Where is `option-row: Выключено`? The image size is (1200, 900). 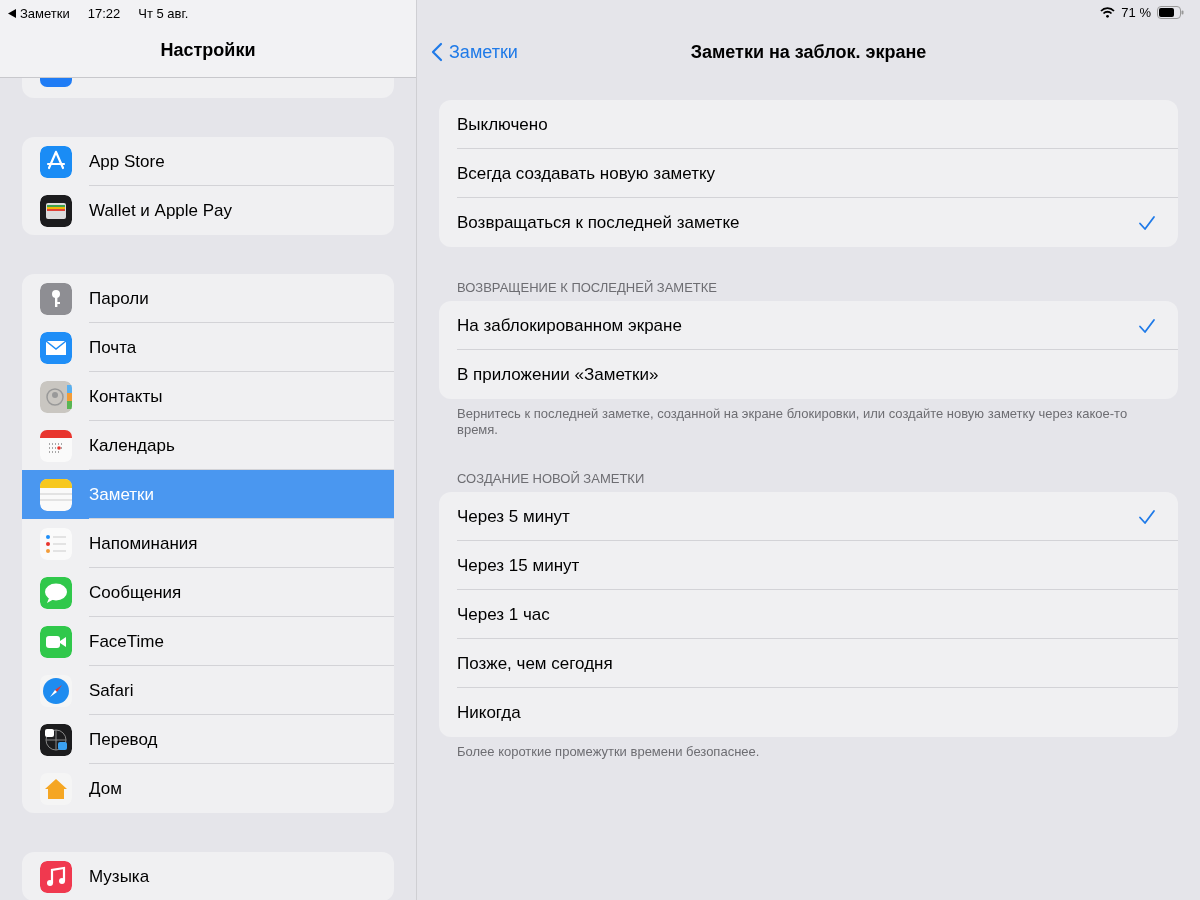
option-row: Выключено is located at coordinates (808, 124).